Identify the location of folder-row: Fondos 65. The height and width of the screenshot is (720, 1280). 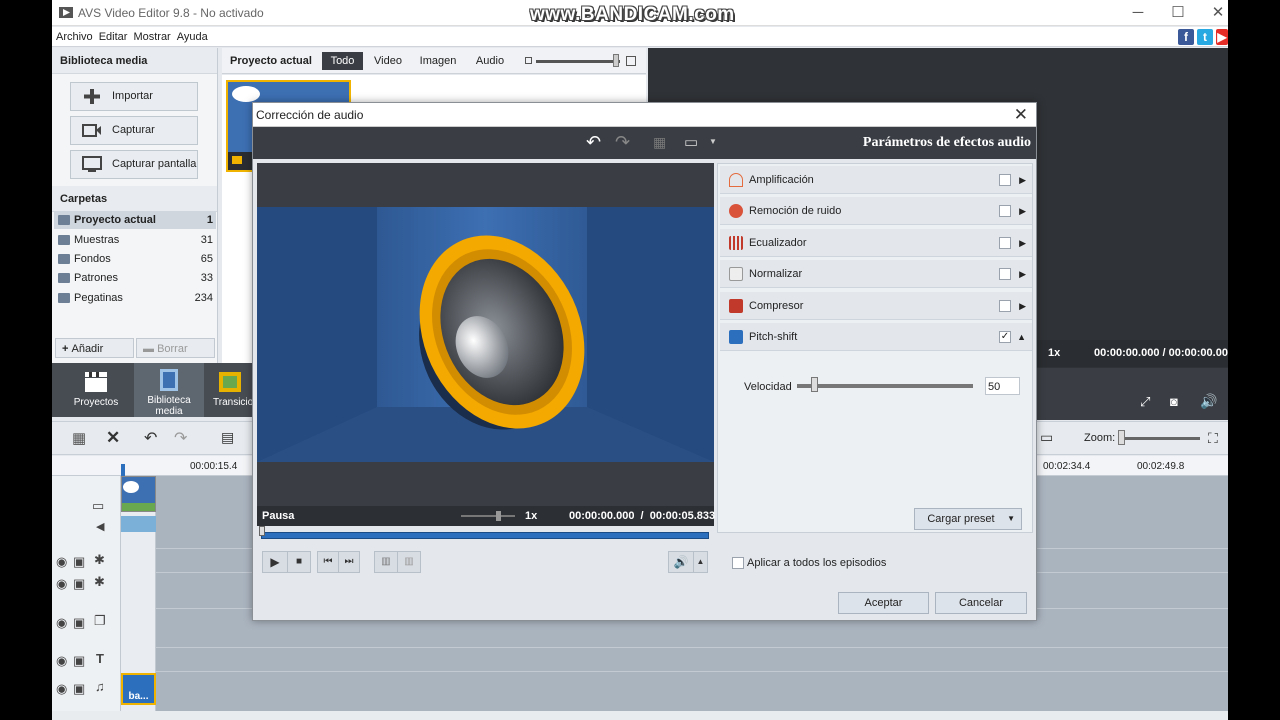
(135, 259).